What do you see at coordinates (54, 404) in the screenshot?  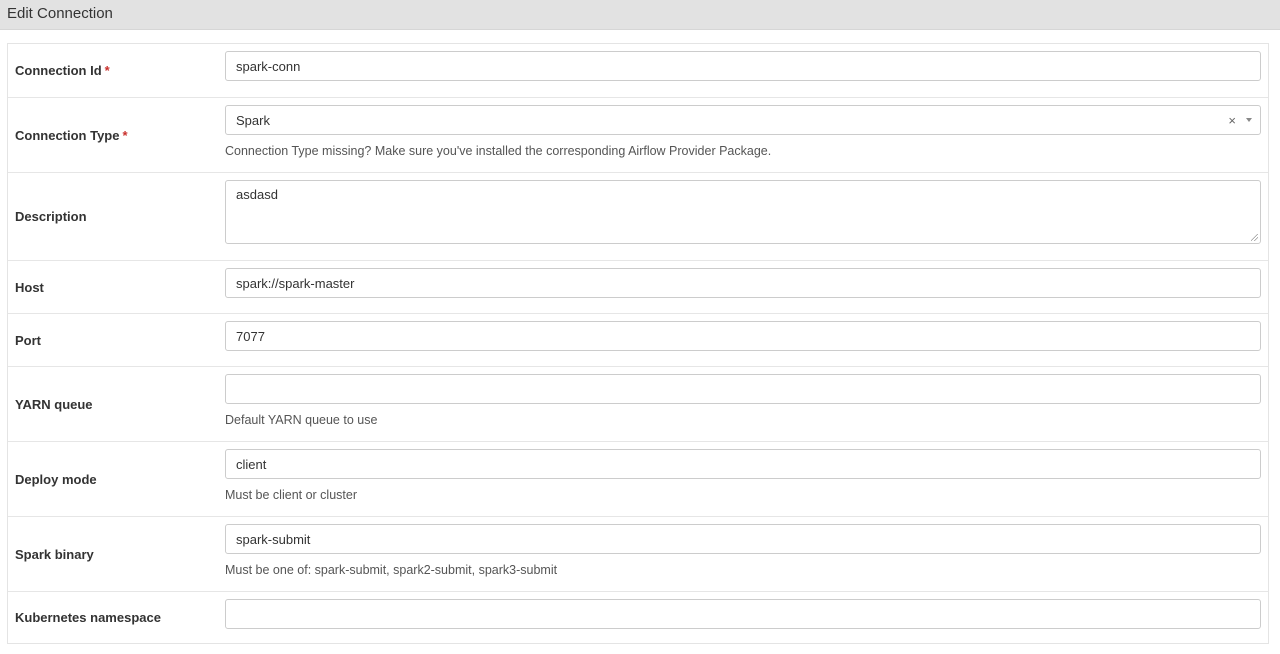 I see `yarn-queue-label: YARN queue` at bounding box center [54, 404].